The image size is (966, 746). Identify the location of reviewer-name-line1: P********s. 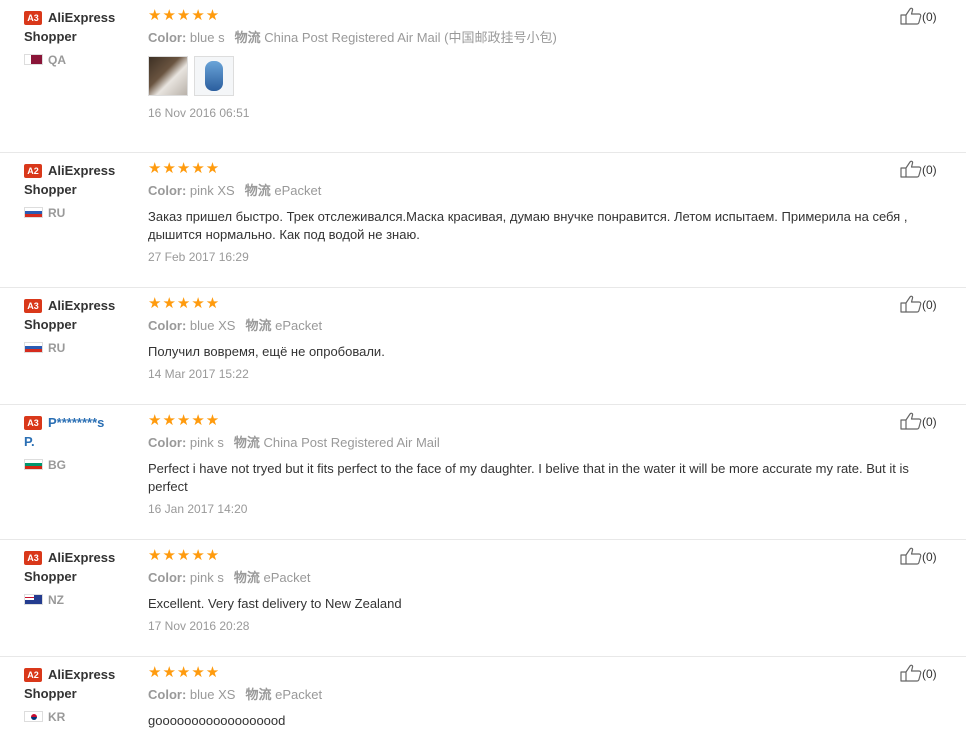
(76, 422).